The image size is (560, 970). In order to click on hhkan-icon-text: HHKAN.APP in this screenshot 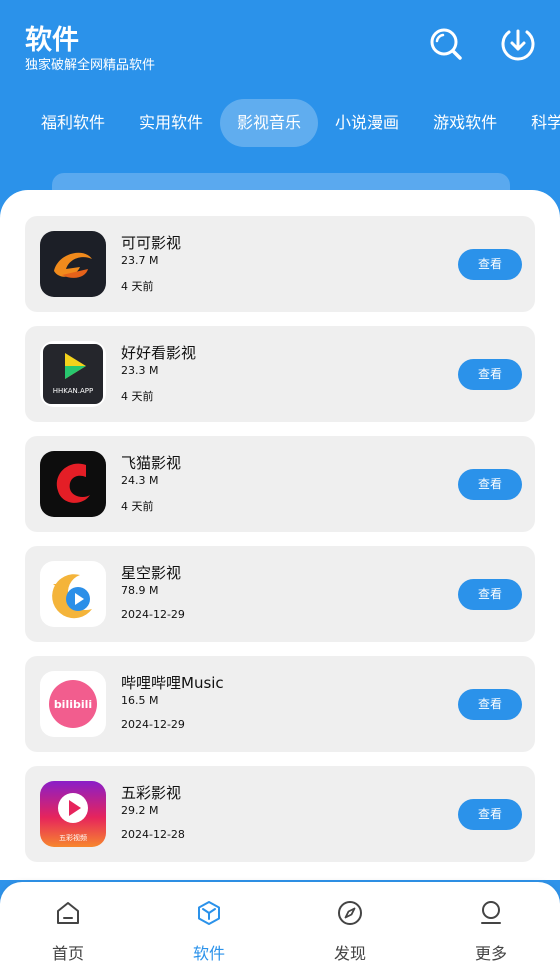, I will do `click(73, 391)`.